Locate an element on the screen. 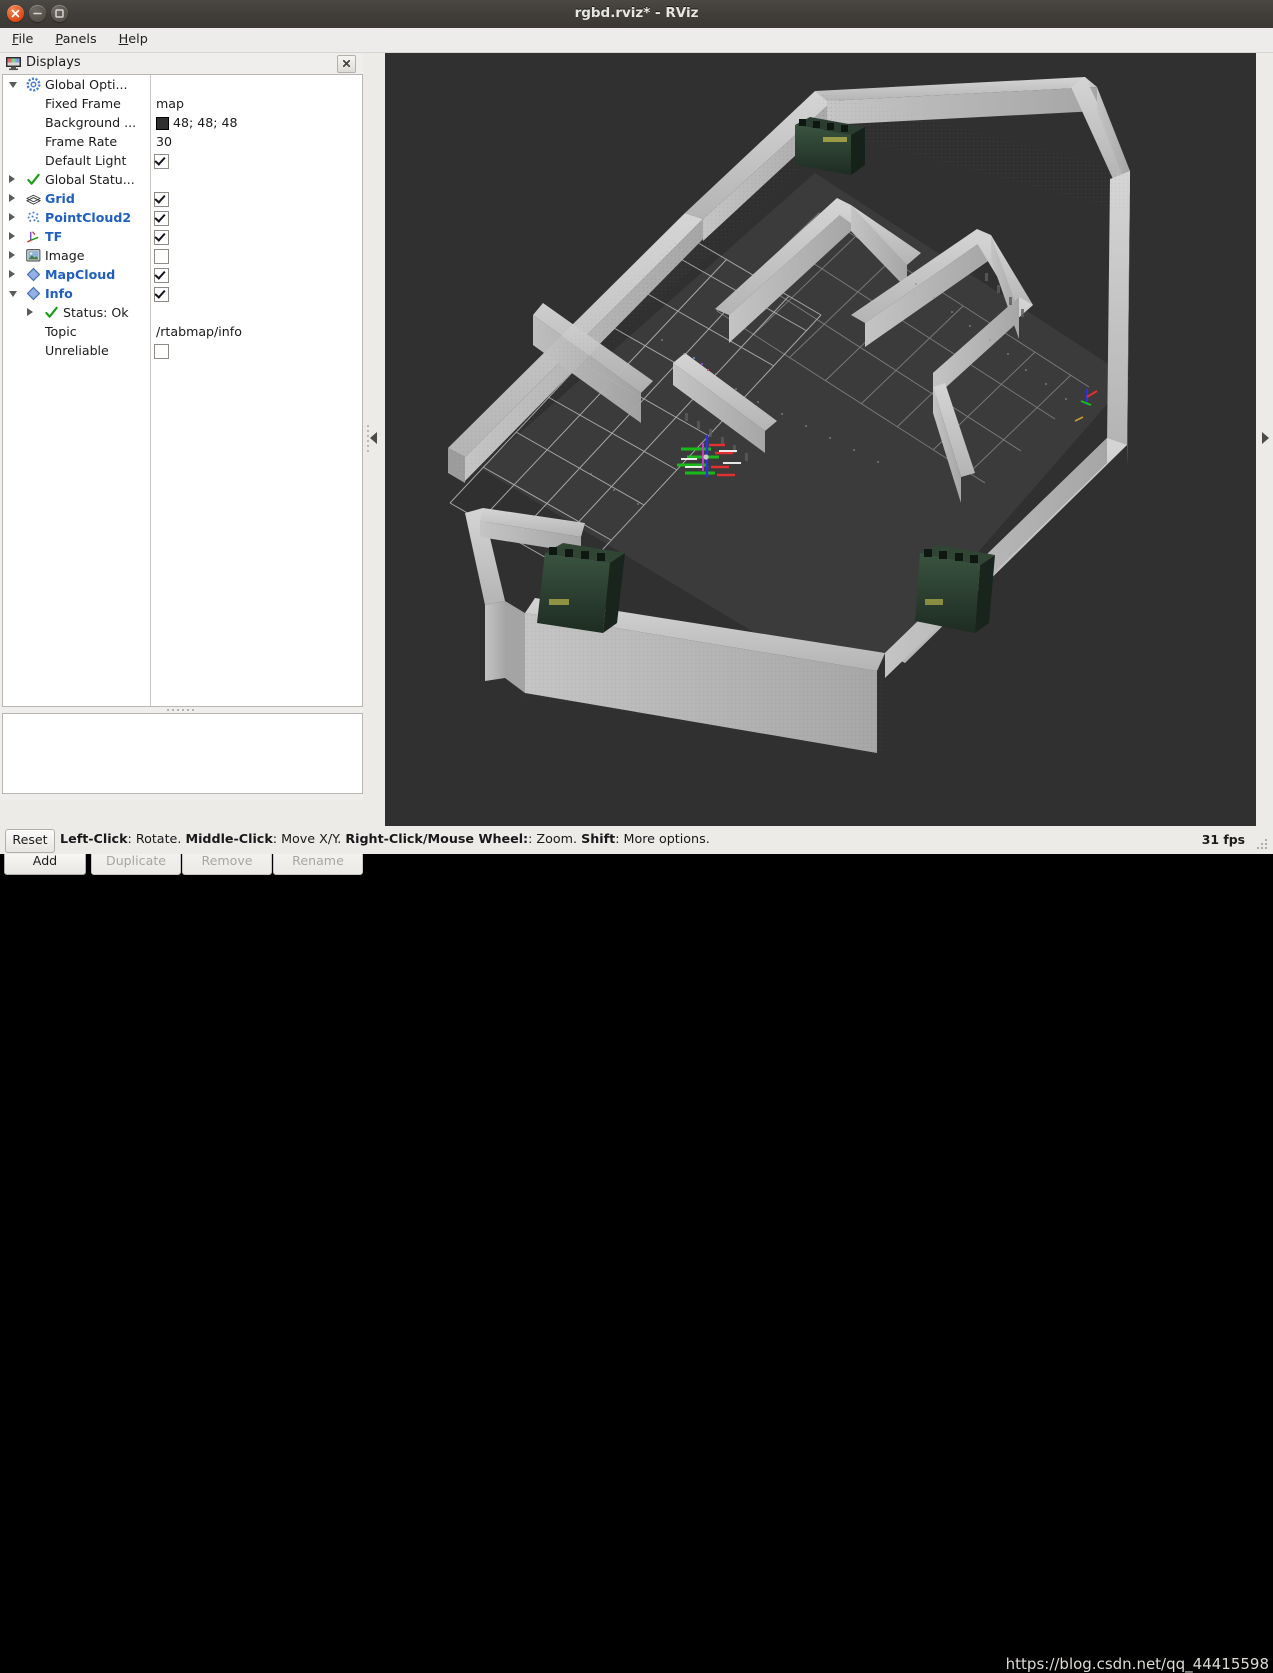  tree-row-background: Background ... 48; 48; 48 is located at coordinates (182, 122).